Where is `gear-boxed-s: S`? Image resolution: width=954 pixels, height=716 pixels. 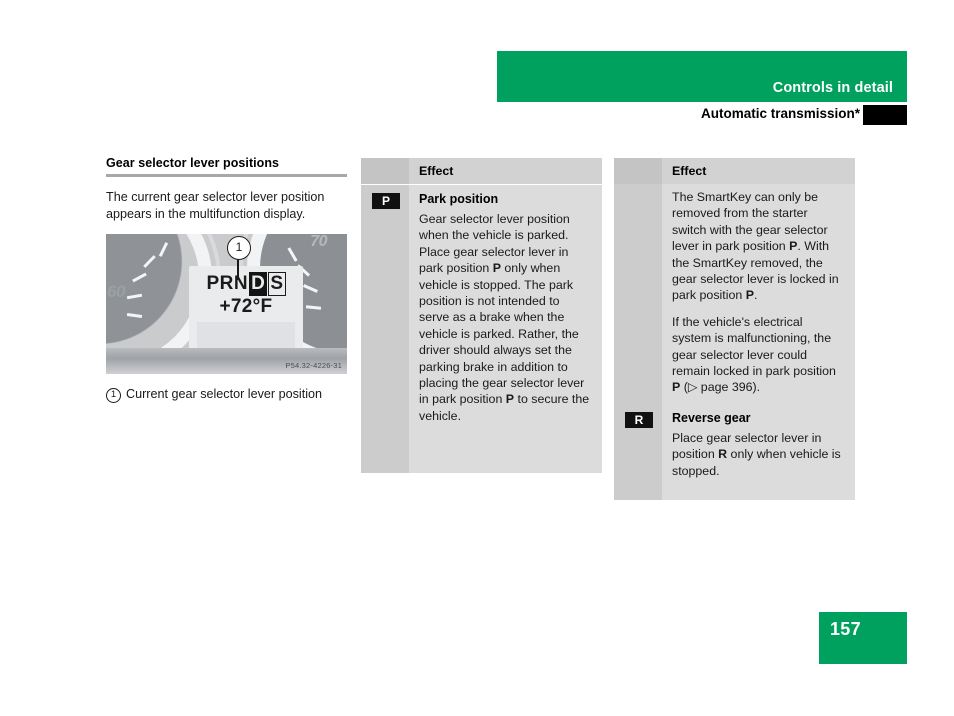
gear-boxed-s: S is located at coordinates (277, 284).